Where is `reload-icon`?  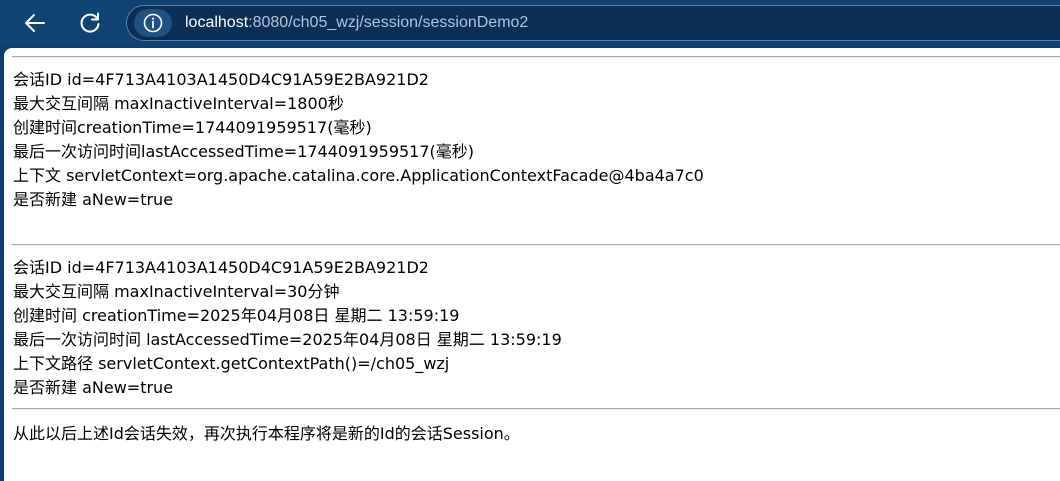 reload-icon is located at coordinates (90, 22).